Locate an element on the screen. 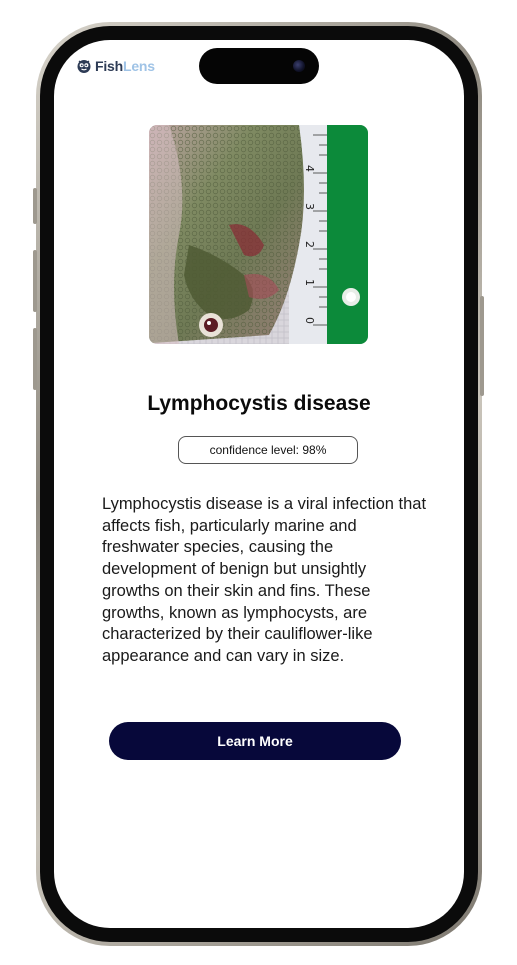 The width and height of the screenshot is (517, 965). app-logo: FishLens is located at coordinates (115, 66).